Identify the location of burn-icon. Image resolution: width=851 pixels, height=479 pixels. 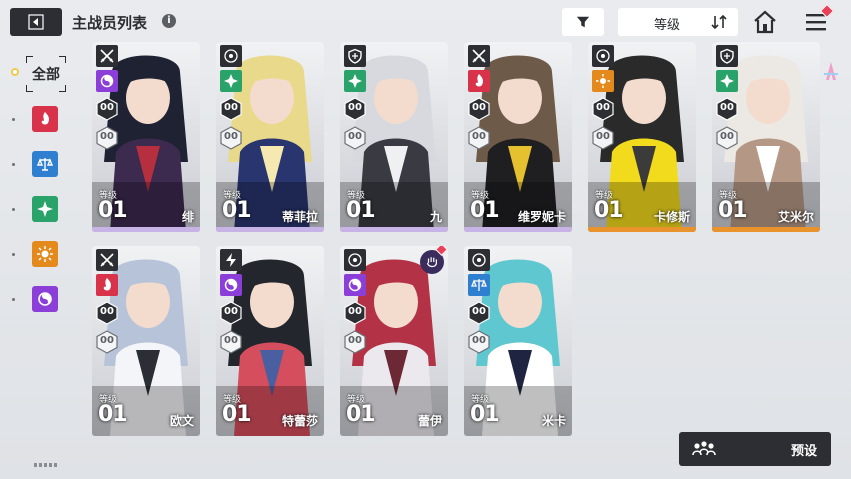
(45, 118).